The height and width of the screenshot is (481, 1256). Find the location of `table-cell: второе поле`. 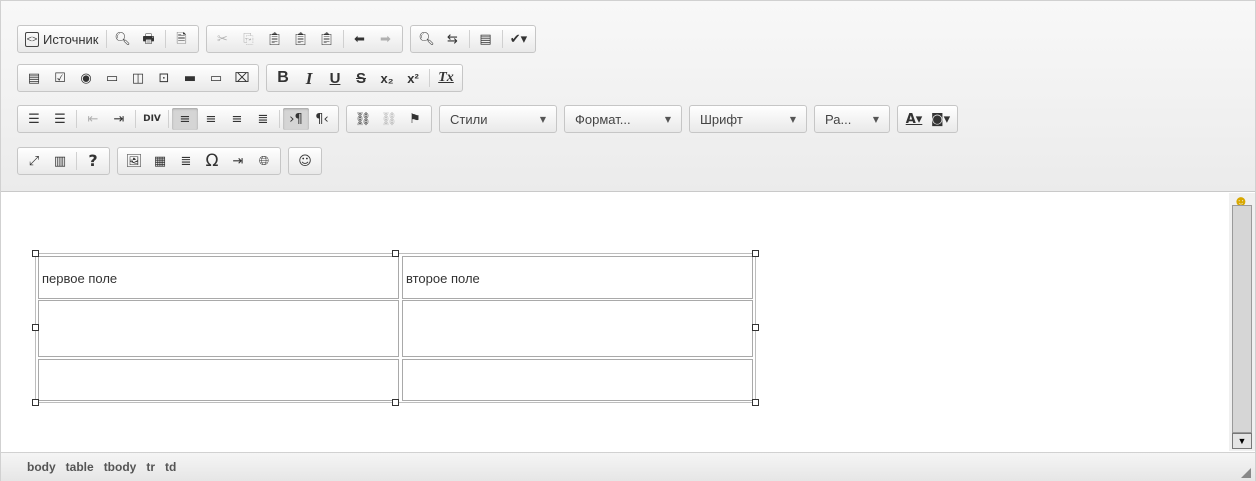

table-cell: второе поле is located at coordinates (577, 277).